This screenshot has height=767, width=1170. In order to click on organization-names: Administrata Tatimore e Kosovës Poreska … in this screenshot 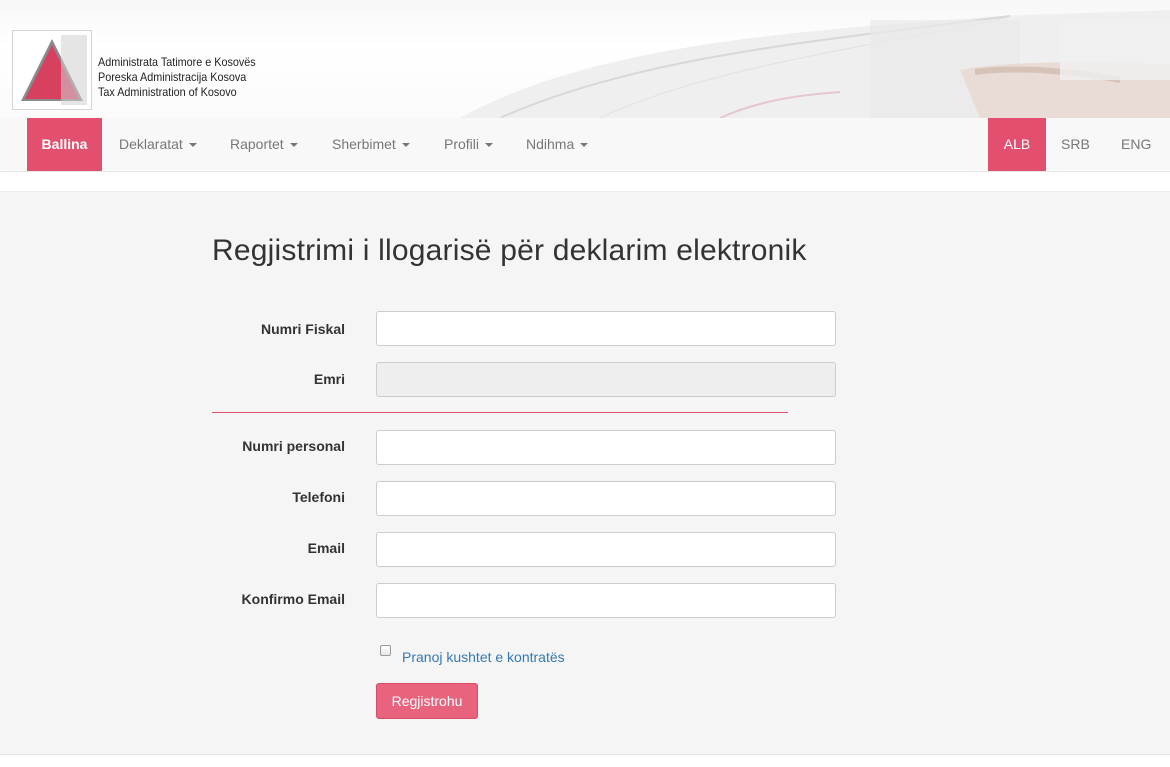, I will do `click(177, 77)`.